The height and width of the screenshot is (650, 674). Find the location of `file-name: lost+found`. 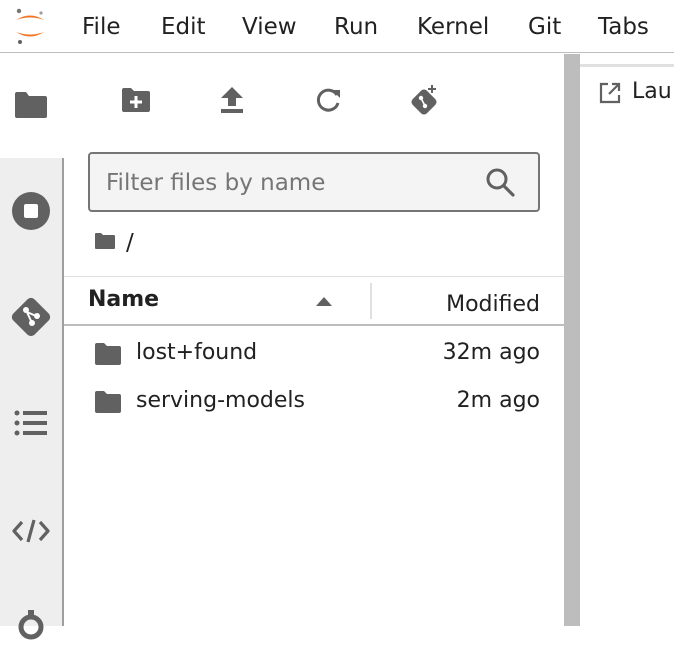

file-name: lost+found is located at coordinates (197, 352).